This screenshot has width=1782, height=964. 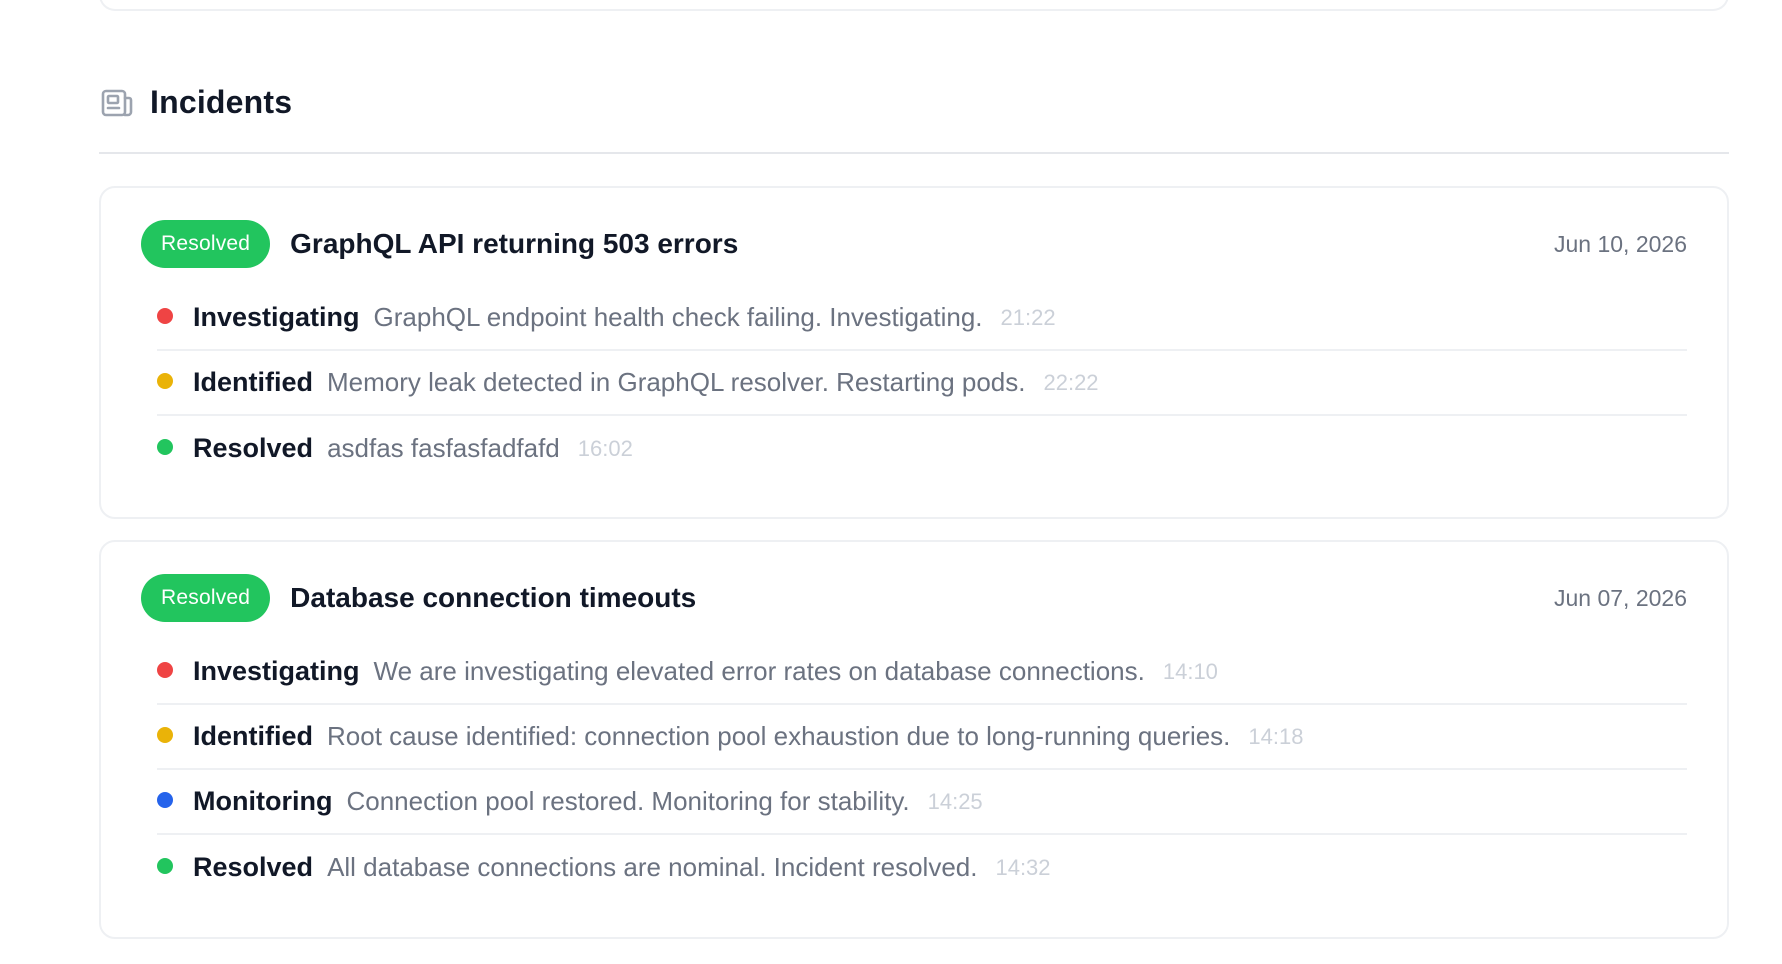 I want to click on update-time: 14:25, so click(x=955, y=801).